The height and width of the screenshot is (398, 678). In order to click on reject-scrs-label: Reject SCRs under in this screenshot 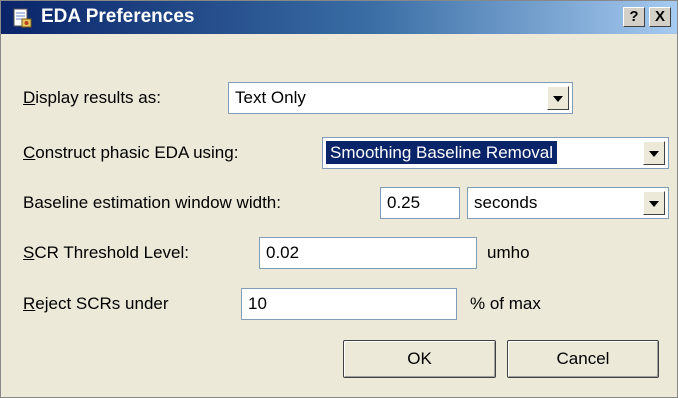, I will do `click(96, 304)`.